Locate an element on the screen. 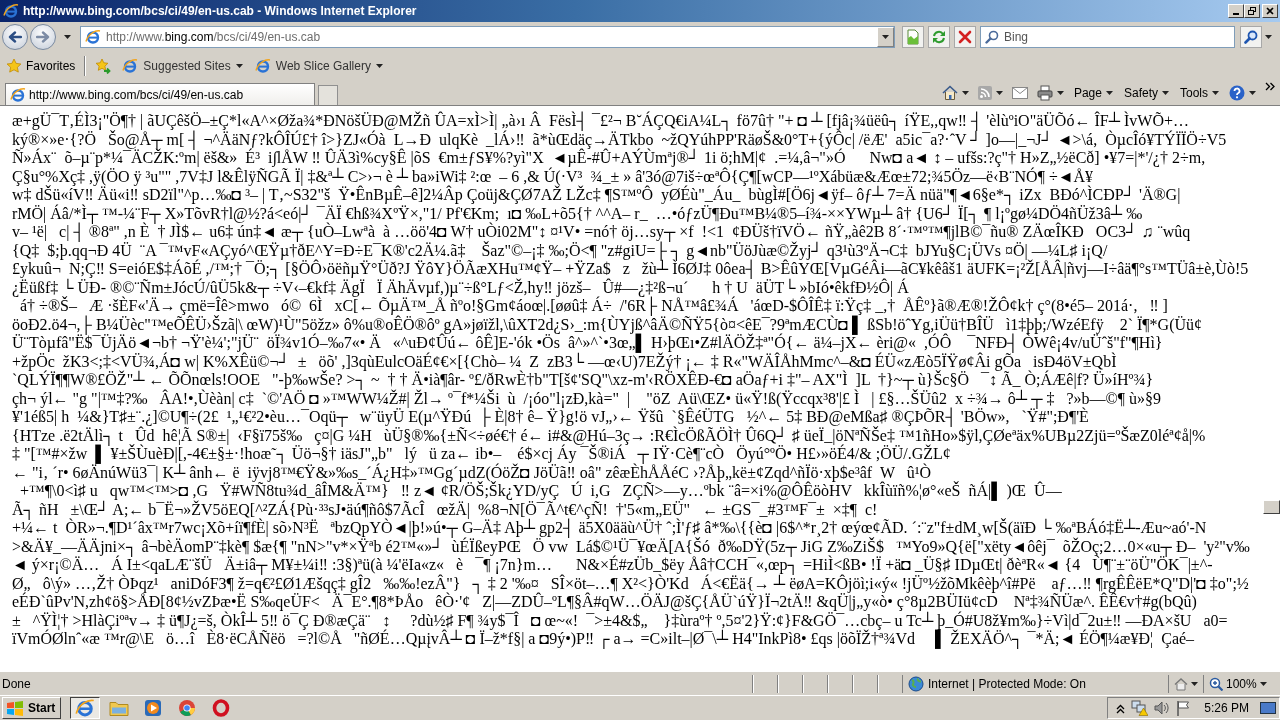 The height and width of the screenshot is (720, 1280). binary-text-line: ¥'1éß5| h ¼&}T♯±¨.¿]©U¶÷(2£ ¹„¹€²2•èu…¯Oqü┬ w¨üyÜ E(µ^ŸÐú ├ È|8† ê– Ÿ}g!ö vJ„›← Ÿšû `§ÊéÜTG ½^← 5‡ BÐ@eMßa♯ ®ÇÞÕR┤ 'BÖw», `Ÿ#";Ð¶'È is located at coordinates (550, 417).